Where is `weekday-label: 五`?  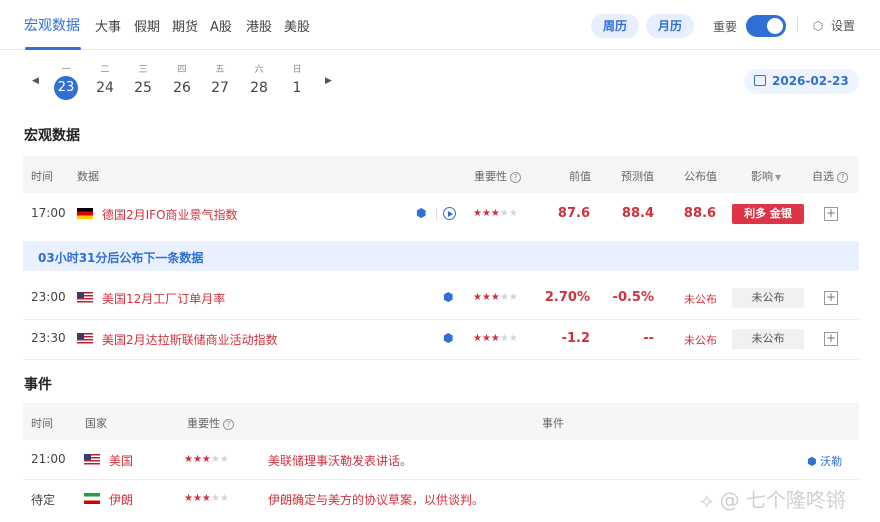
weekday-label: 五 is located at coordinates (220, 70).